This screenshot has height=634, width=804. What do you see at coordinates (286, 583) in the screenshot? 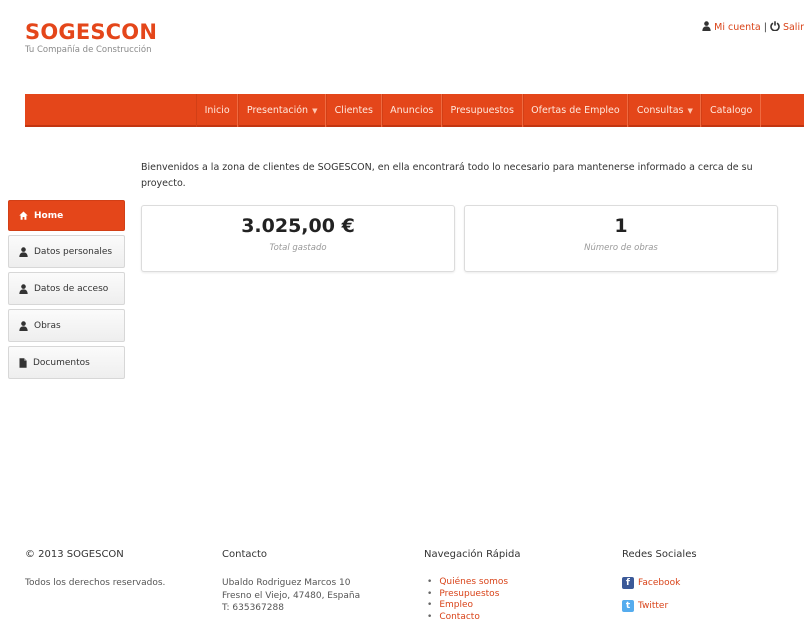
I see `contact-address: Ubaldo Rodriguez Marcos 10` at bounding box center [286, 583].